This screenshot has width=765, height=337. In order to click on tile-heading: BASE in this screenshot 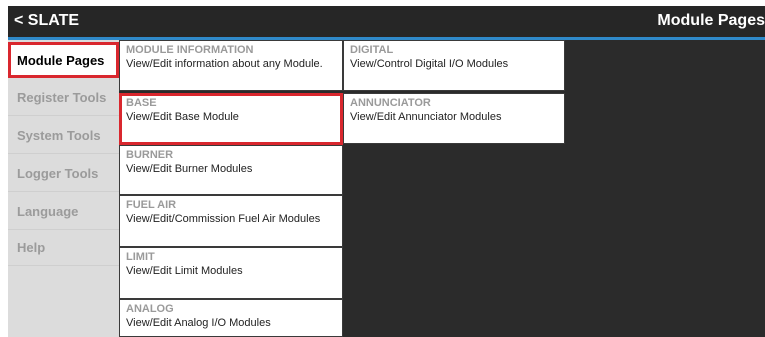, I will do `click(141, 103)`.